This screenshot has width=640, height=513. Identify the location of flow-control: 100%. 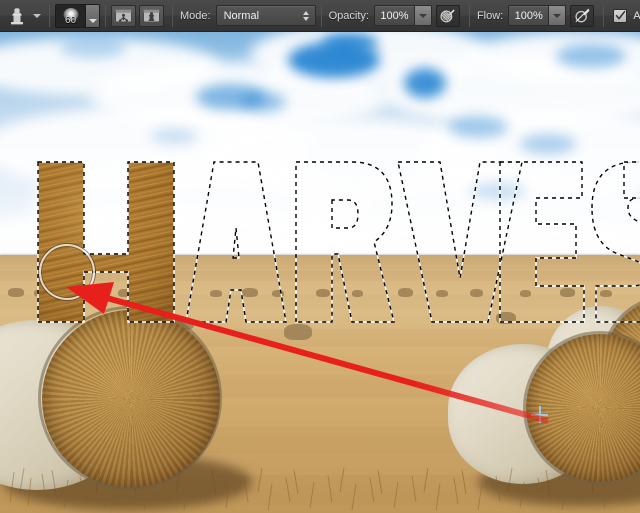
(537, 15).